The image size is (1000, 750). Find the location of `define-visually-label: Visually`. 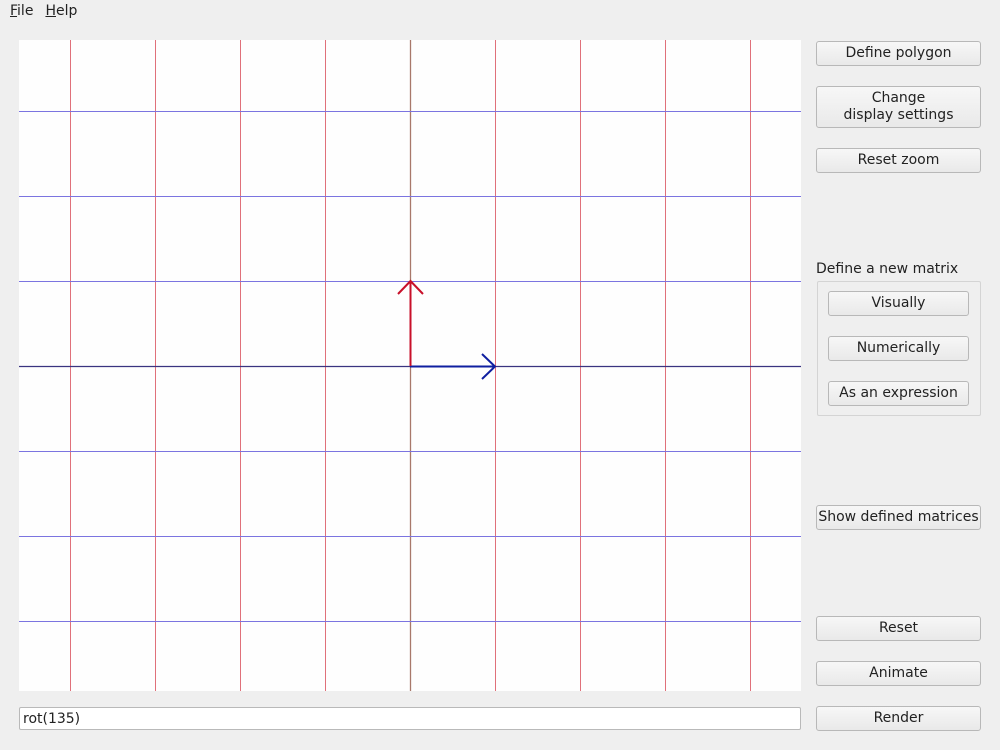

define-visually-label: Visually is located at coordinates (898, 303).